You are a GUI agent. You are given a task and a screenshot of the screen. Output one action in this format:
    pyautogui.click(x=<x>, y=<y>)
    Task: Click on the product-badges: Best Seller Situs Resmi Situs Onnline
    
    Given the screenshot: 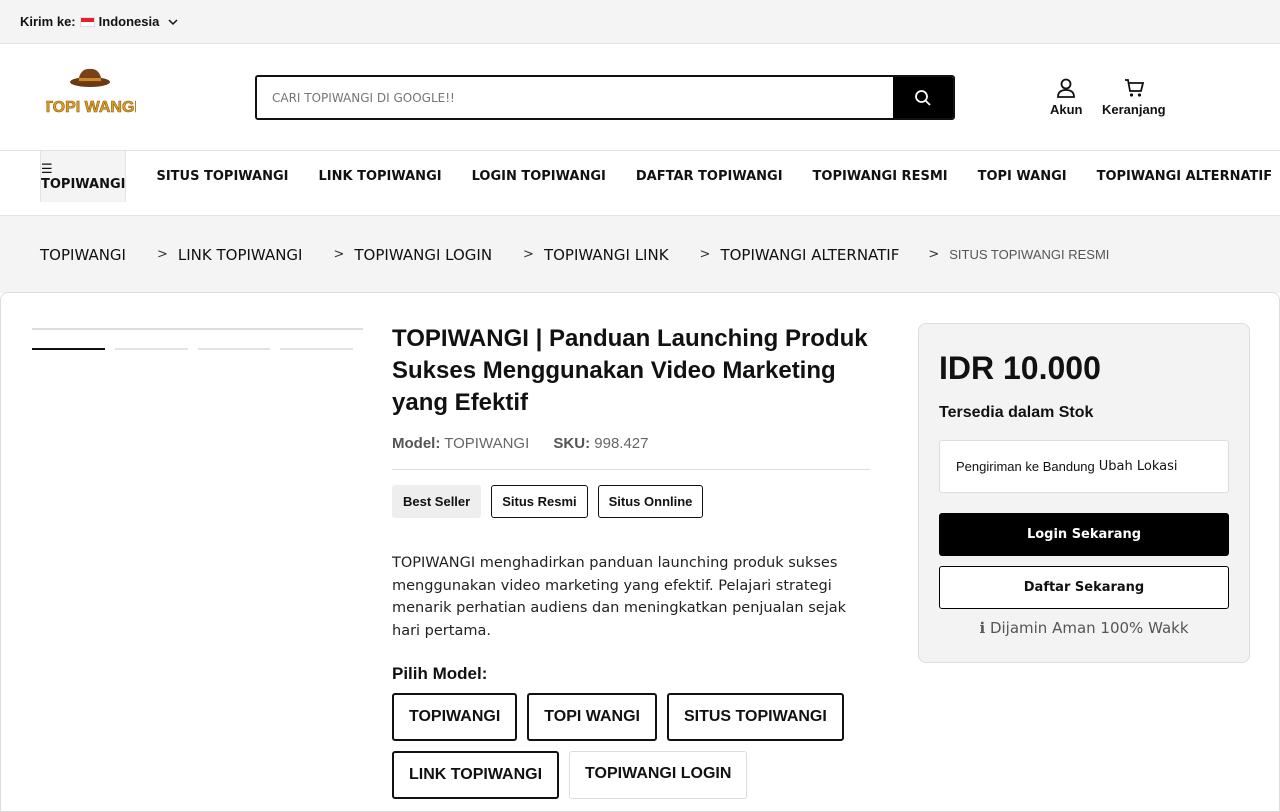 What is the action you would take?
    pyautogui.click(x=631, y=501)
    